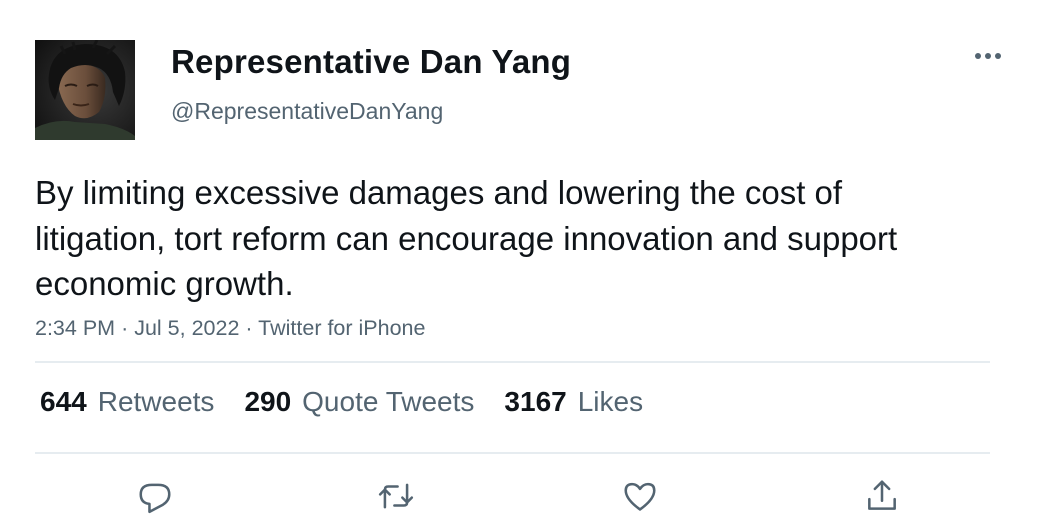 The height and width of the screenshot is (525, 1050). What do you see at coordinates (388, 401) in the screenshot?
I see `quote-tweets-label: Quote Tweets` at bounding box center [388, 401].